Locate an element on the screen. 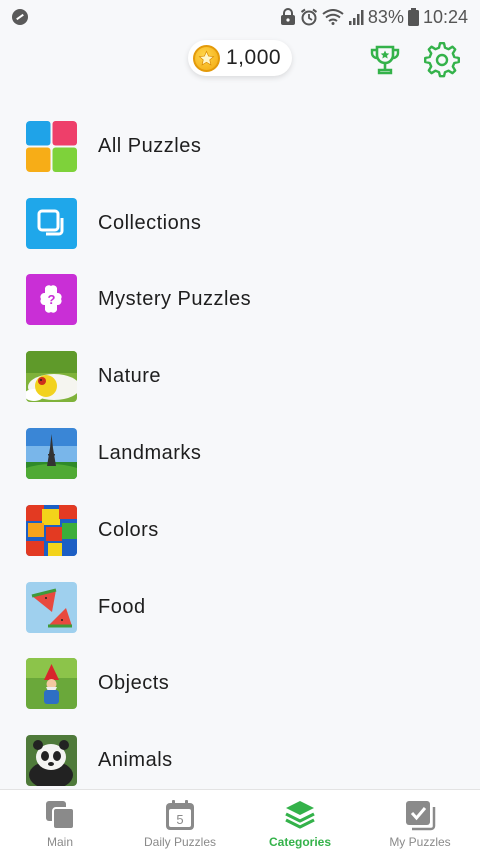 The height and width of the screenshot is (853, 480). main-icon is located at coordinates (60, 815).